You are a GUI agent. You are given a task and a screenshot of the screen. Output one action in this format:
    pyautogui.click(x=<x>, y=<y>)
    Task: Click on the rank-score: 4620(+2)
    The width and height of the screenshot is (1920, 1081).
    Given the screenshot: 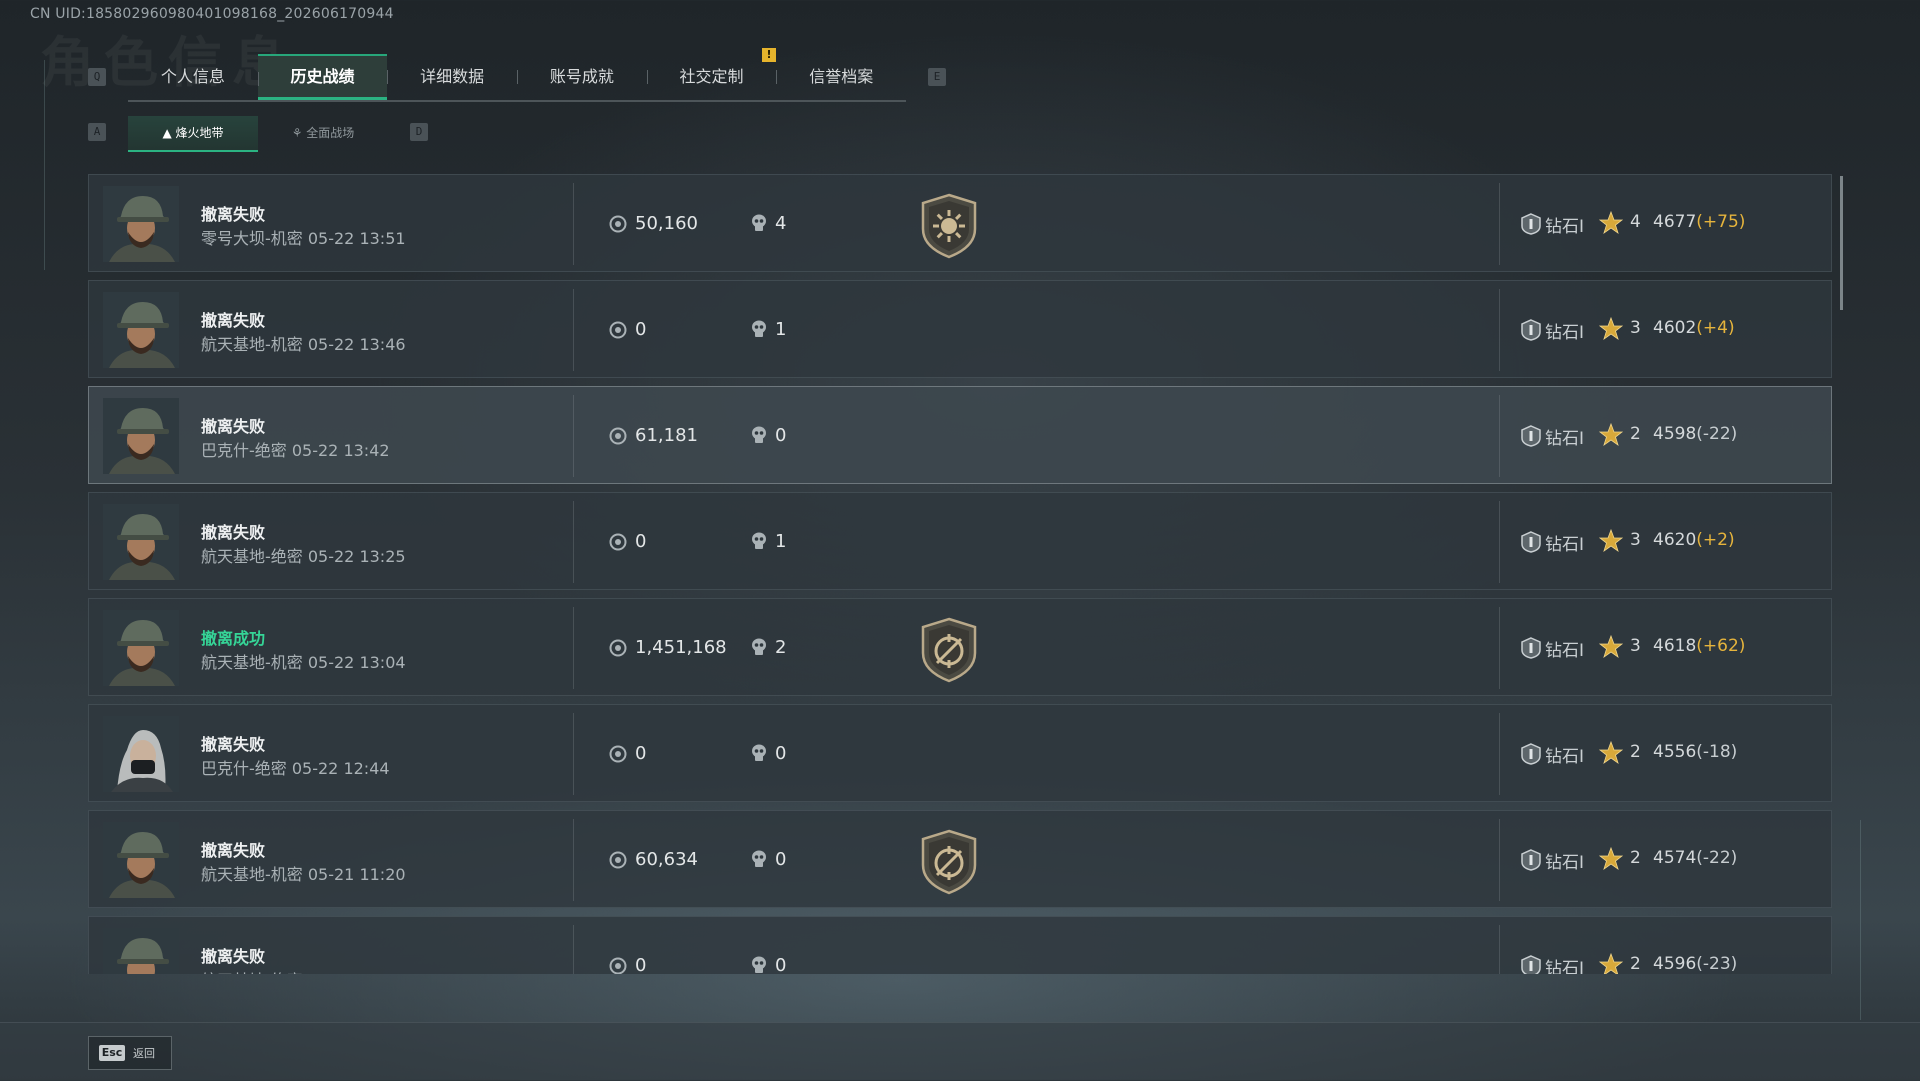 What is the action you would take?
    pyautogui.click(x=1694, y=540)
    